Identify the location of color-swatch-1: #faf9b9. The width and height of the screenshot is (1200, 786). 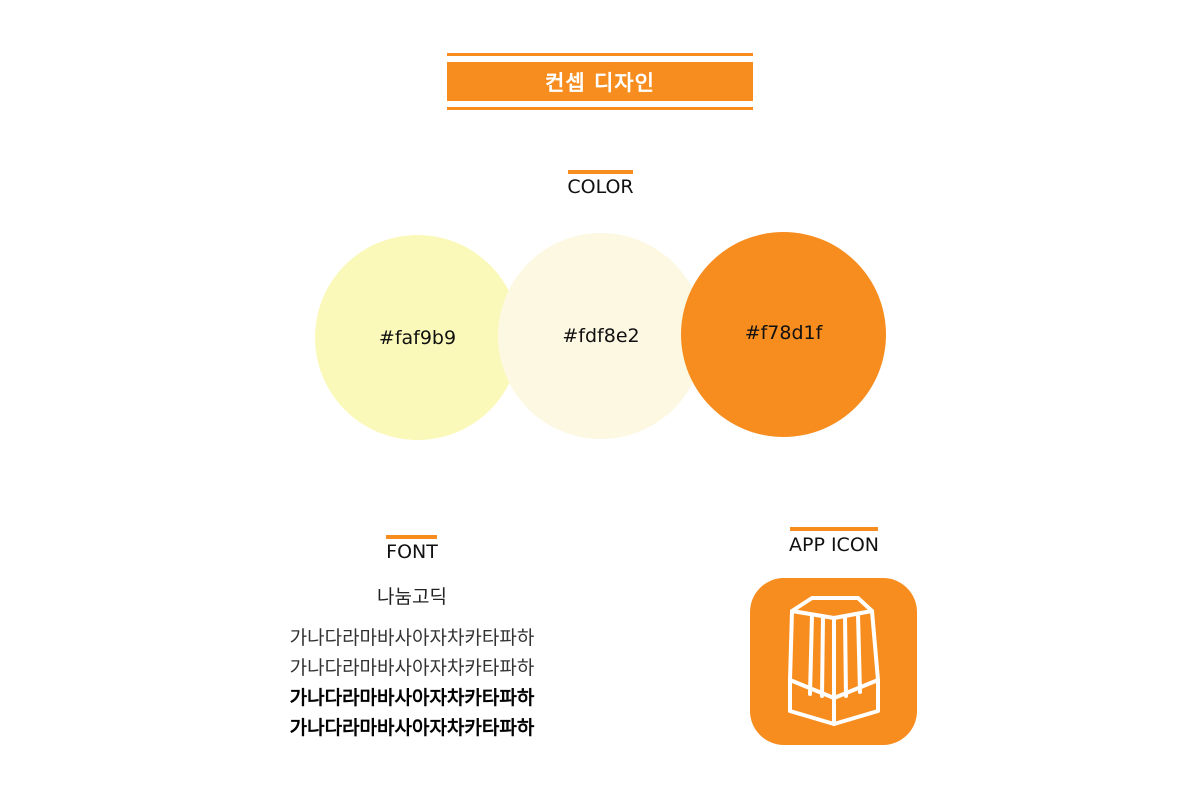
(417, 337).